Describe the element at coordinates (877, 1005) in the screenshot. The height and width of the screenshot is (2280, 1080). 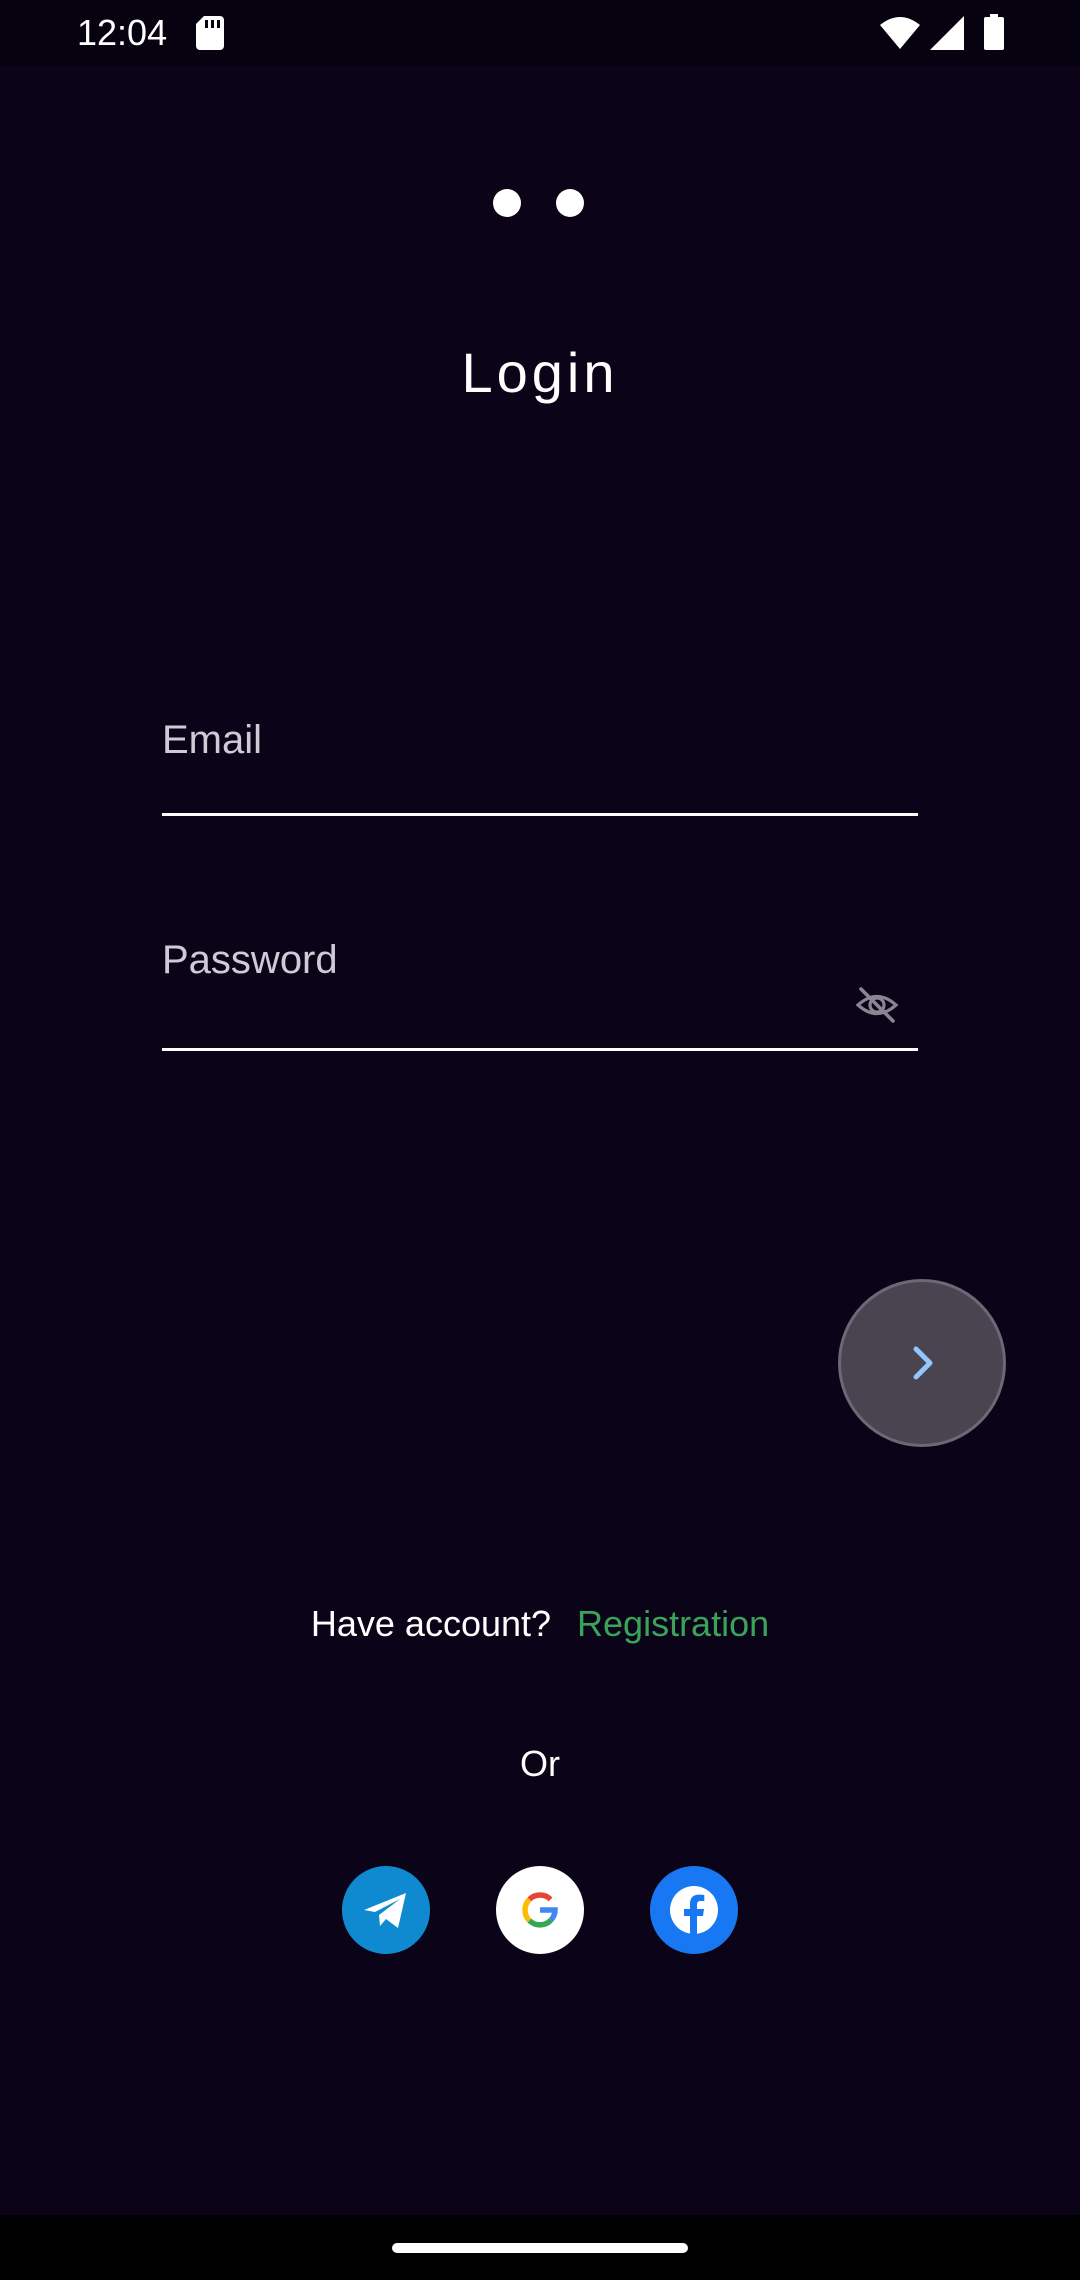
I see `eye-off-icon` at that location.